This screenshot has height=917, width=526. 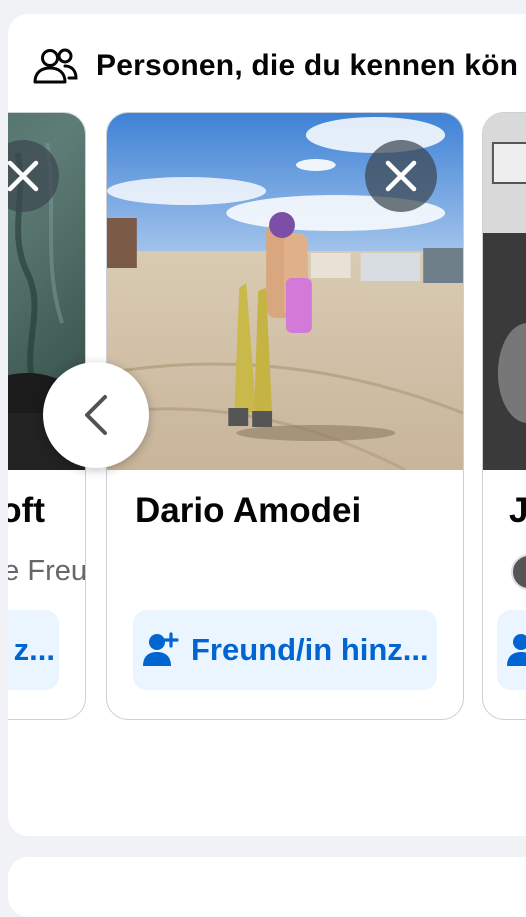 What do you see at coordinates (26, 511) in the screenshot?
I see `person-name: oft` at bounding box center [26, 511].